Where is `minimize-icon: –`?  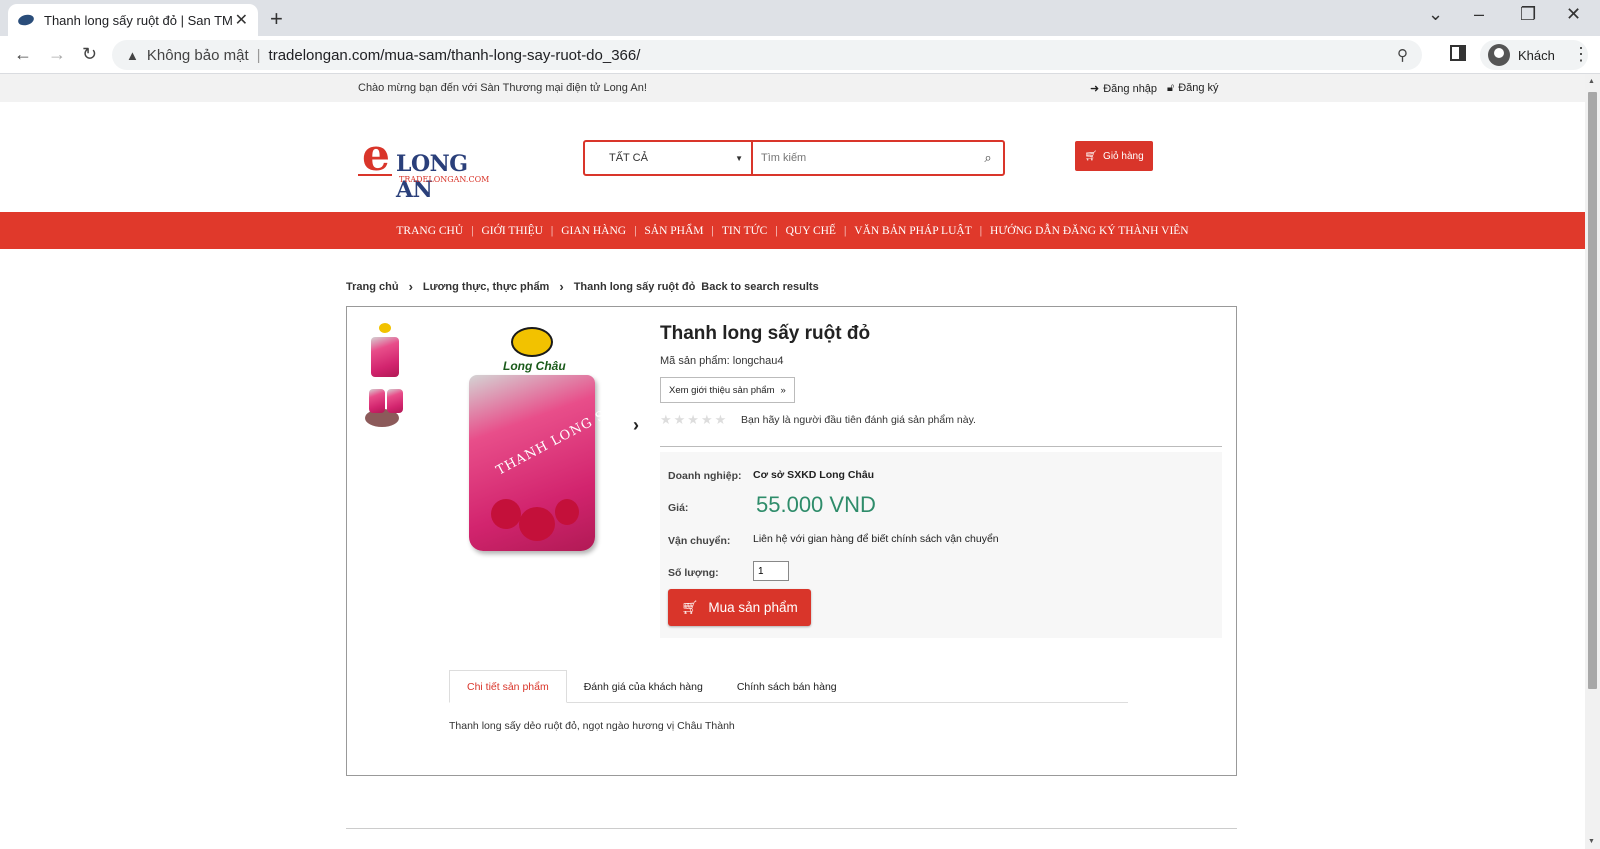 minimize-icon: – is located at coordinates (1479, 14).